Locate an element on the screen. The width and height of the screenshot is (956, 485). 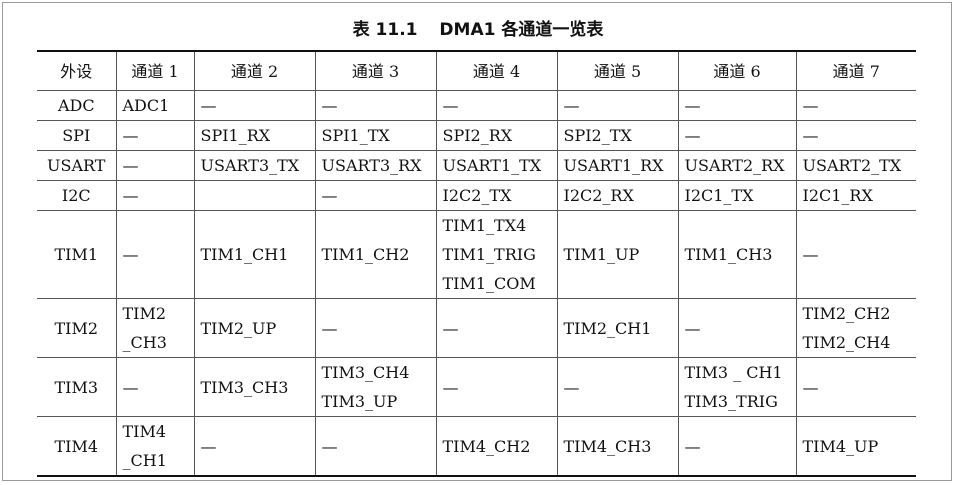
peripheral-name: SPI is located at coordinates (77, 135).